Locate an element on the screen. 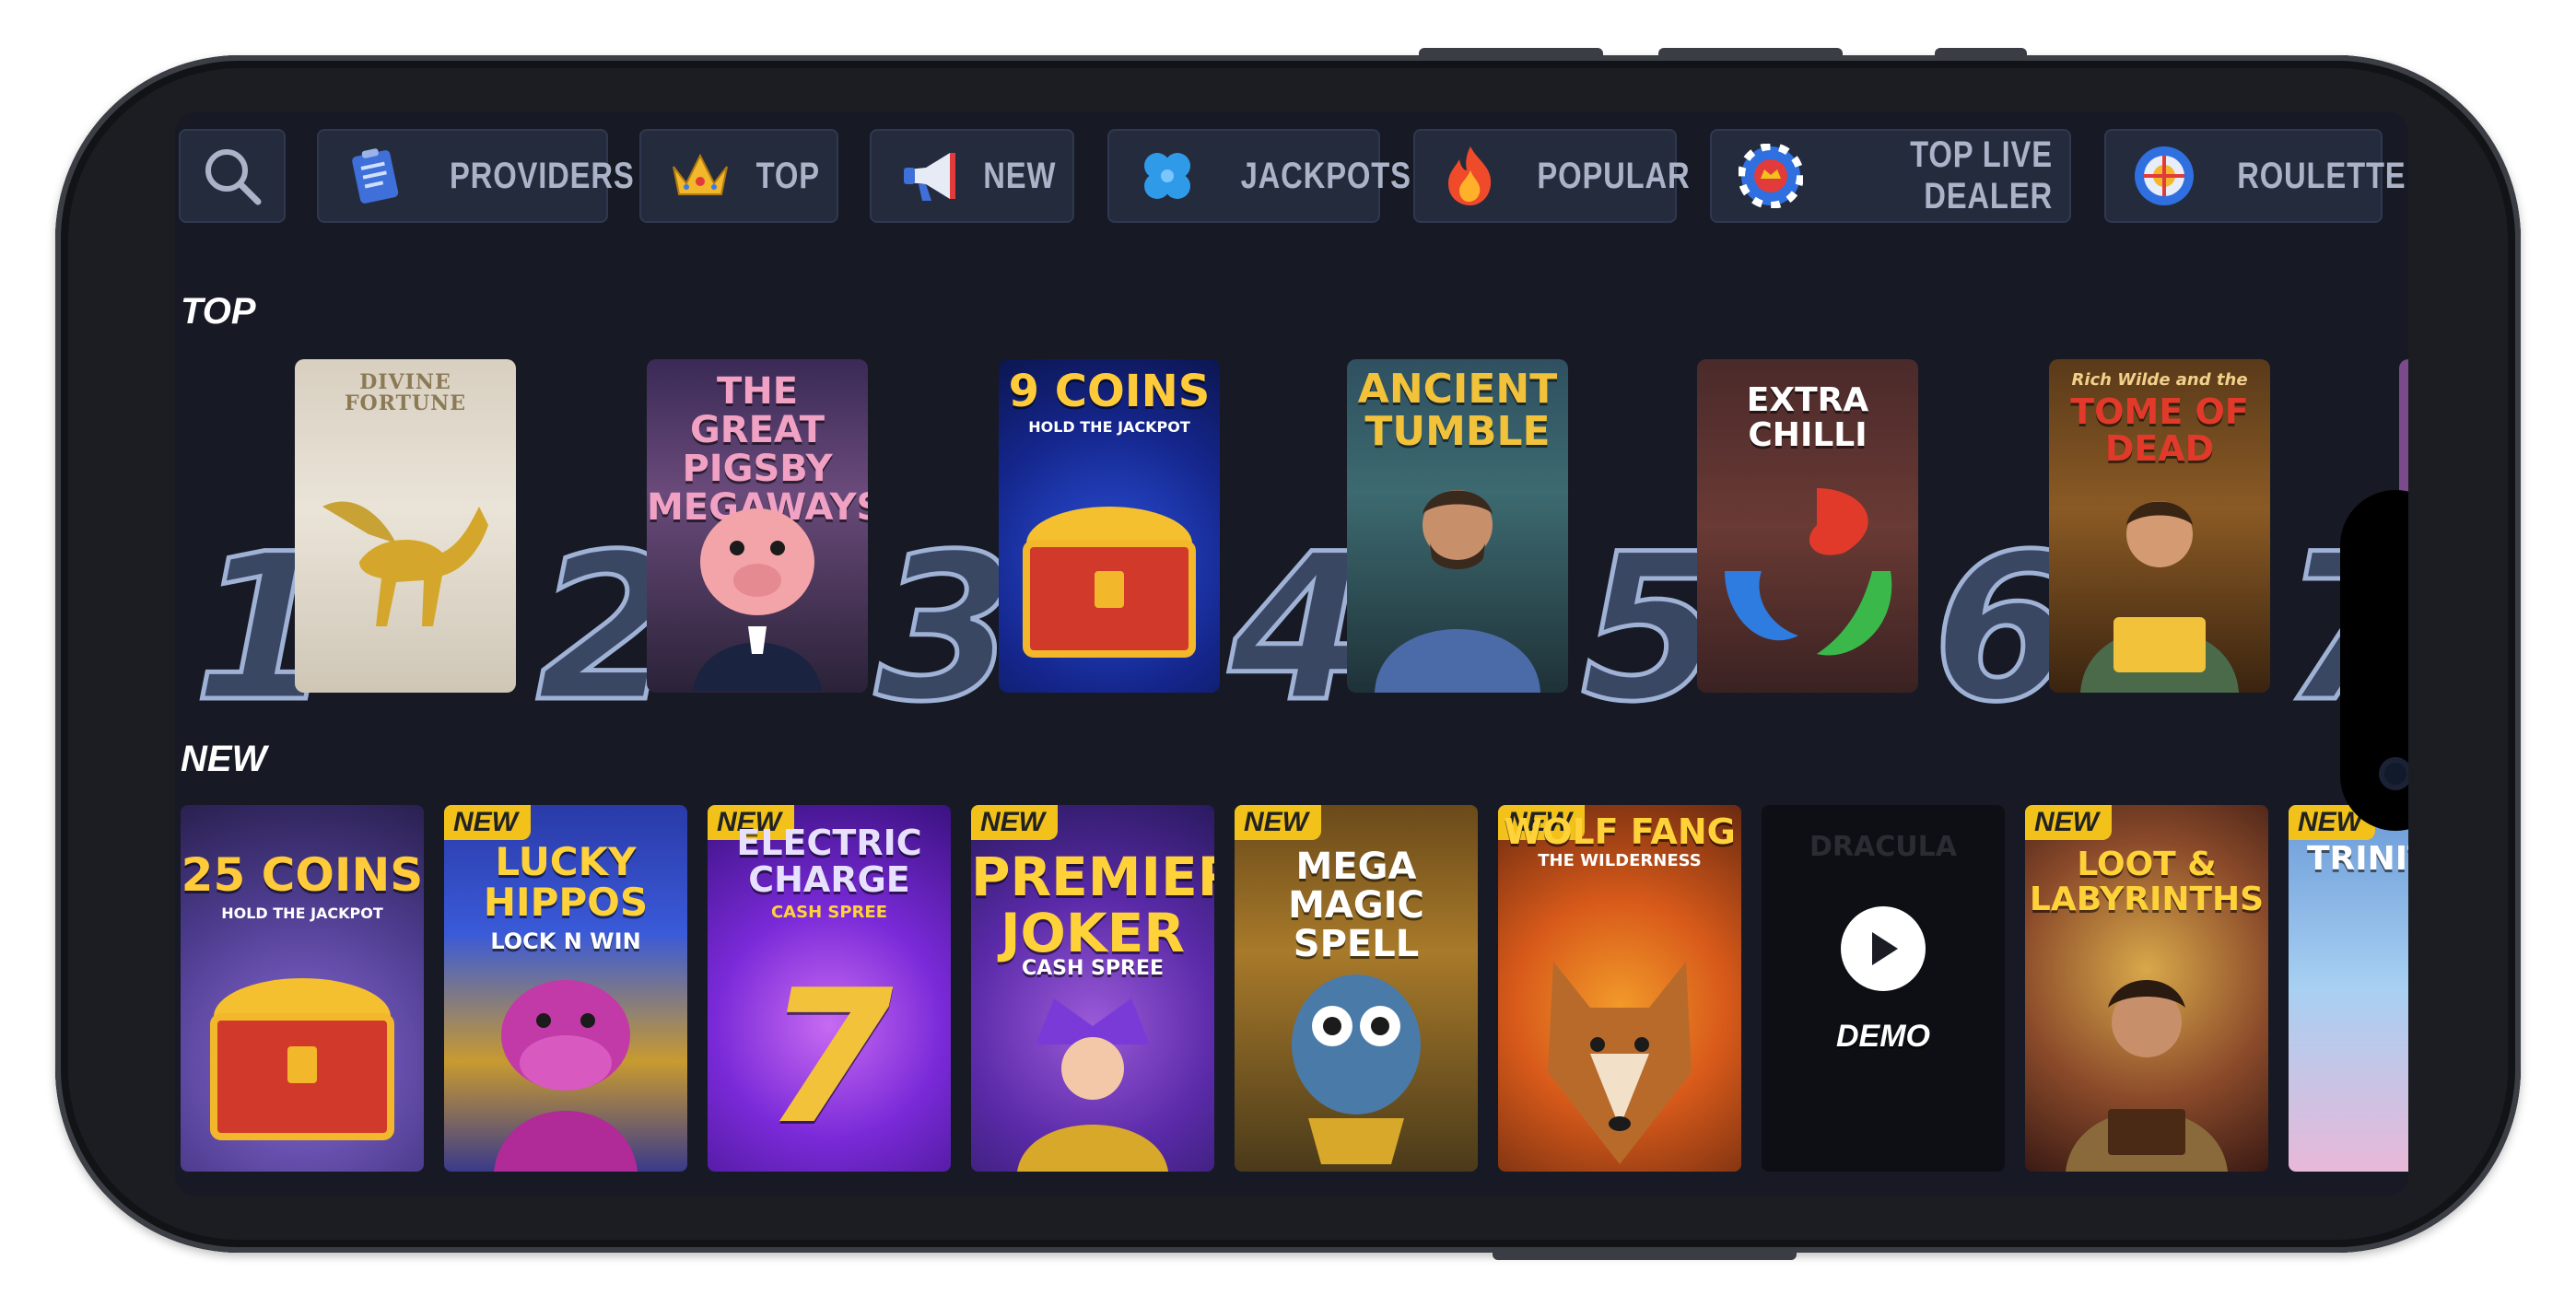  hippo-illustration is located at coordinates (566, 1076).